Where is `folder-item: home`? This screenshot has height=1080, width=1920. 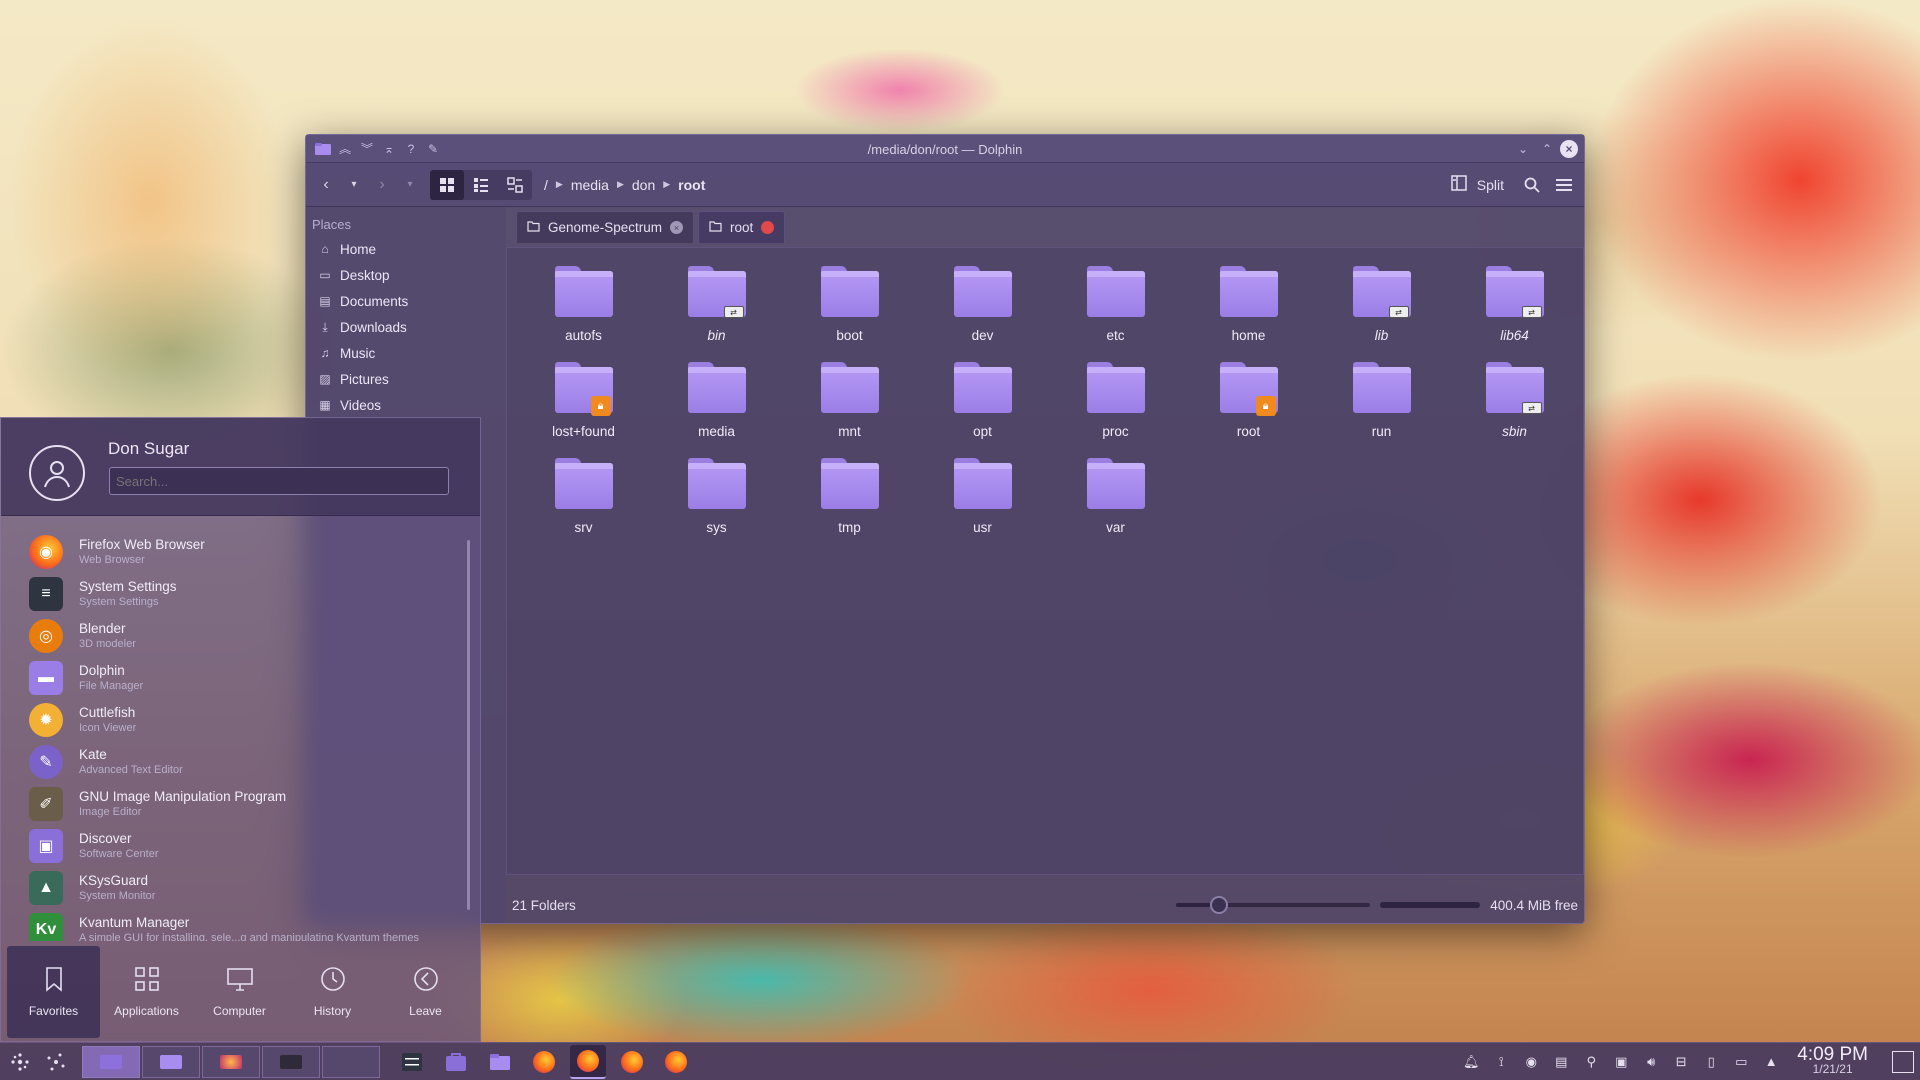 folder-item: home is located at coordinates (1248, 314).